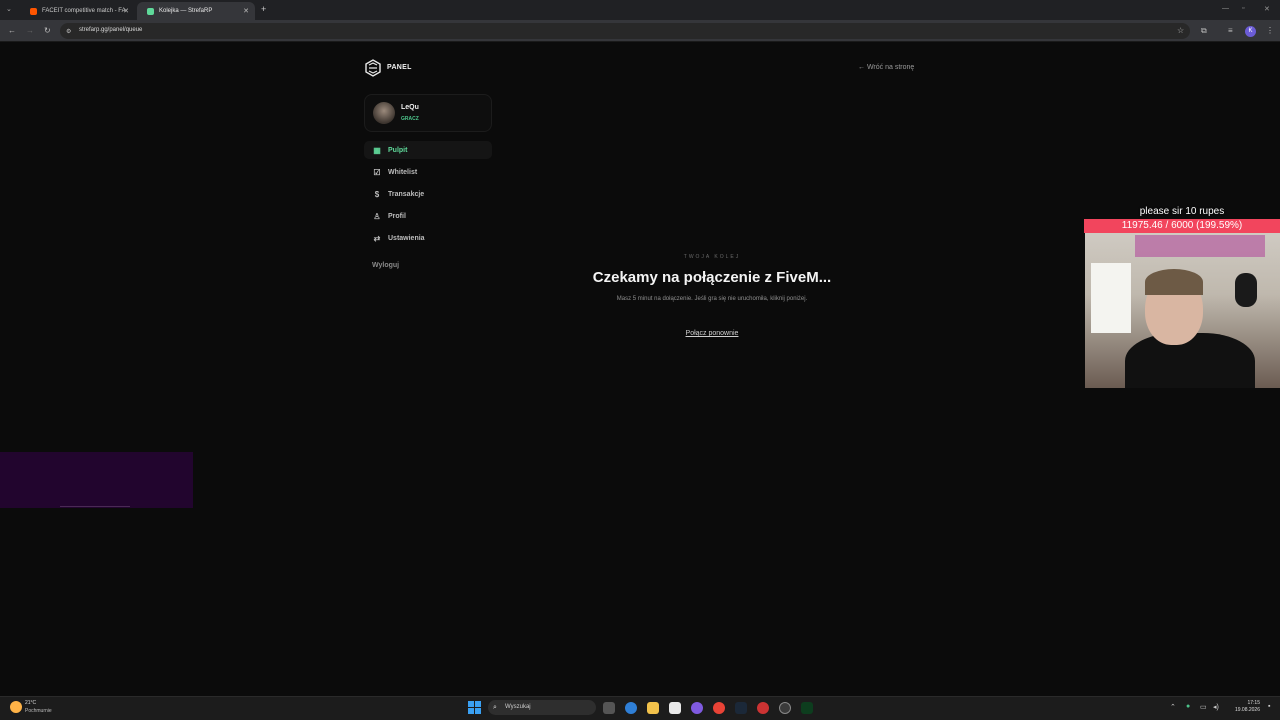 Image resolution: width=1280 pixels, height=720 pixels. I want to click on taskbar-clock: 17:15 19.08.2026, so click(1244, 707).